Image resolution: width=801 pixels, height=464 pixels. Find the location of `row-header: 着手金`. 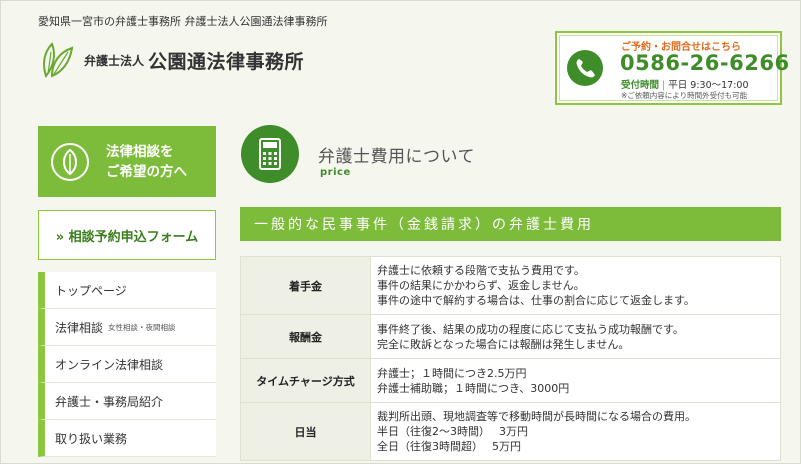

row-header: 着手金 is located at coordinates (305, 285).